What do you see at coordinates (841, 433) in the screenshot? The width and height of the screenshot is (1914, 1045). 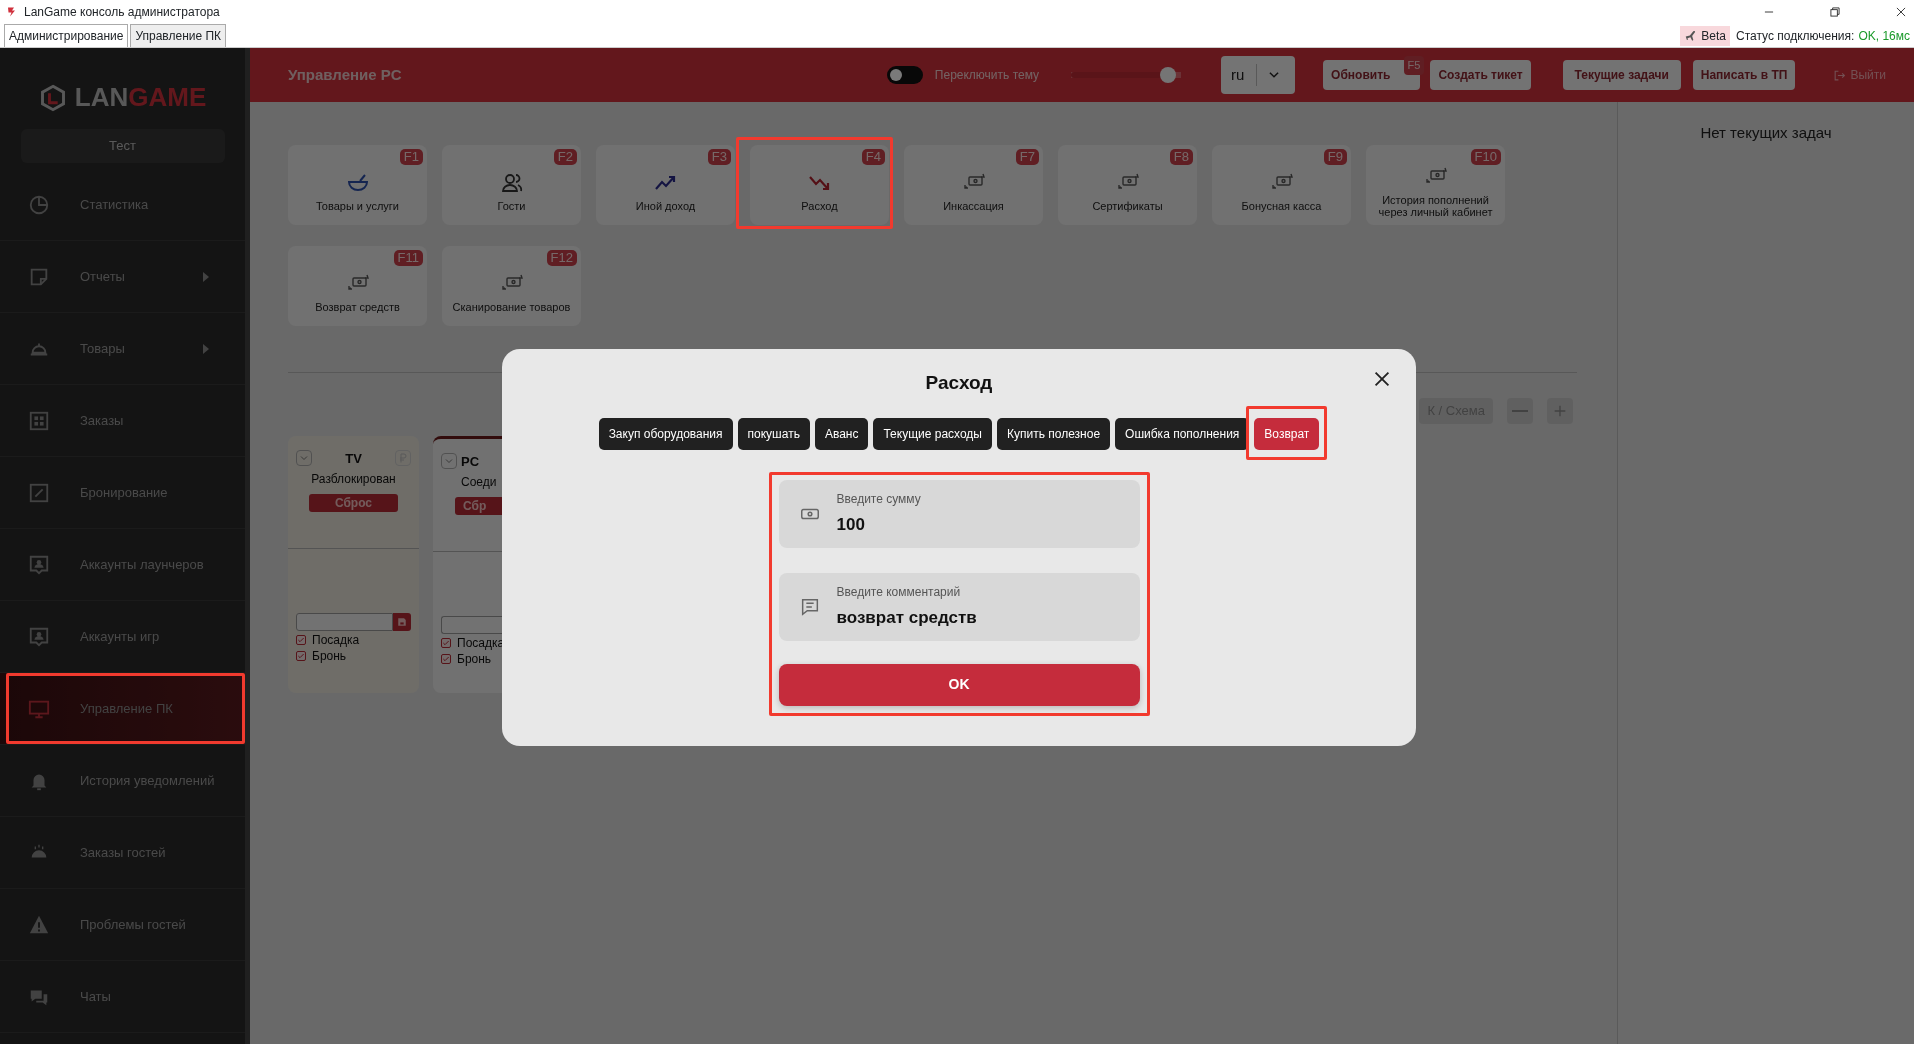 I see `category-button: Аванс` at bounding box center [841, 433].